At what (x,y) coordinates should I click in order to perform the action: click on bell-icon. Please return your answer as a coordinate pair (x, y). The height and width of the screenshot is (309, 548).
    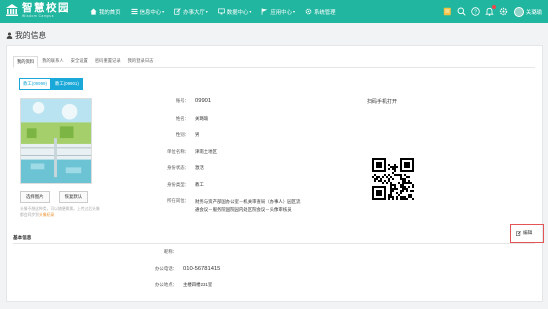
    Looking at the image, I should click on (490, 10).